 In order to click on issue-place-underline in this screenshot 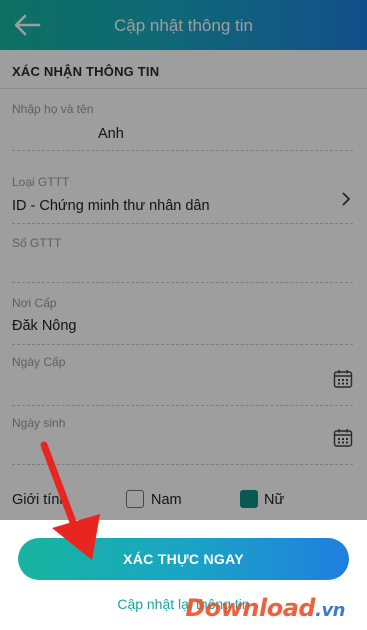, I will do `click(182, 344)`.